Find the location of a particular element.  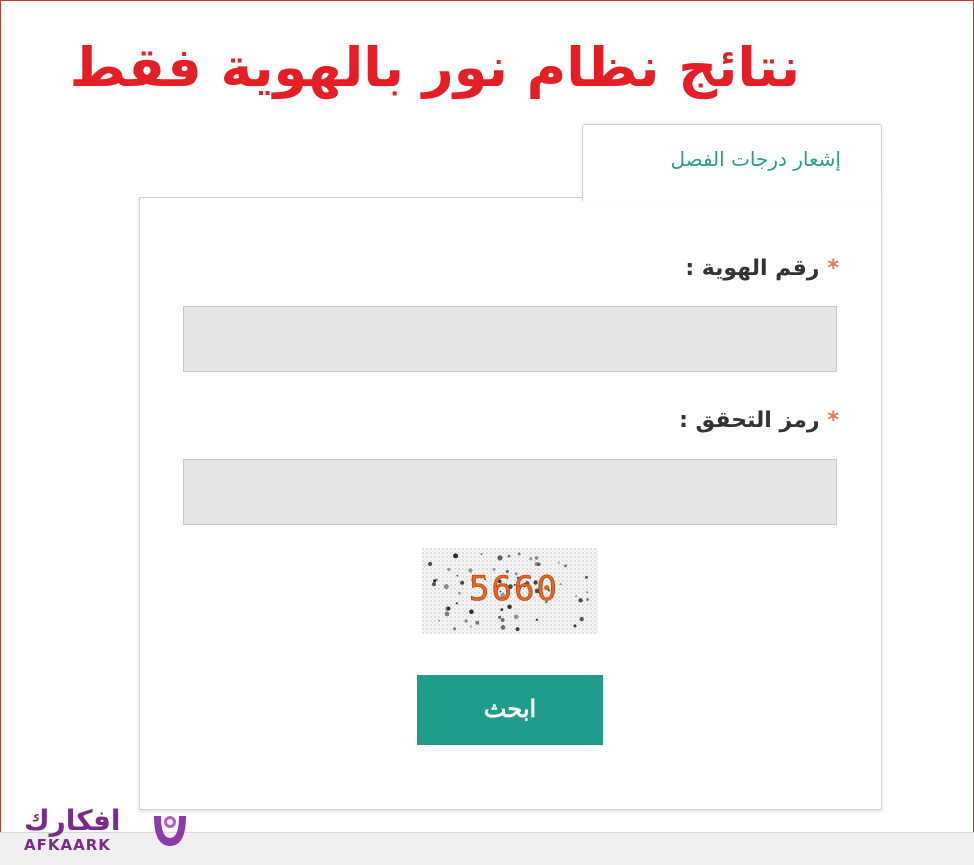

id-number-input is located at coordinates (510, 339).